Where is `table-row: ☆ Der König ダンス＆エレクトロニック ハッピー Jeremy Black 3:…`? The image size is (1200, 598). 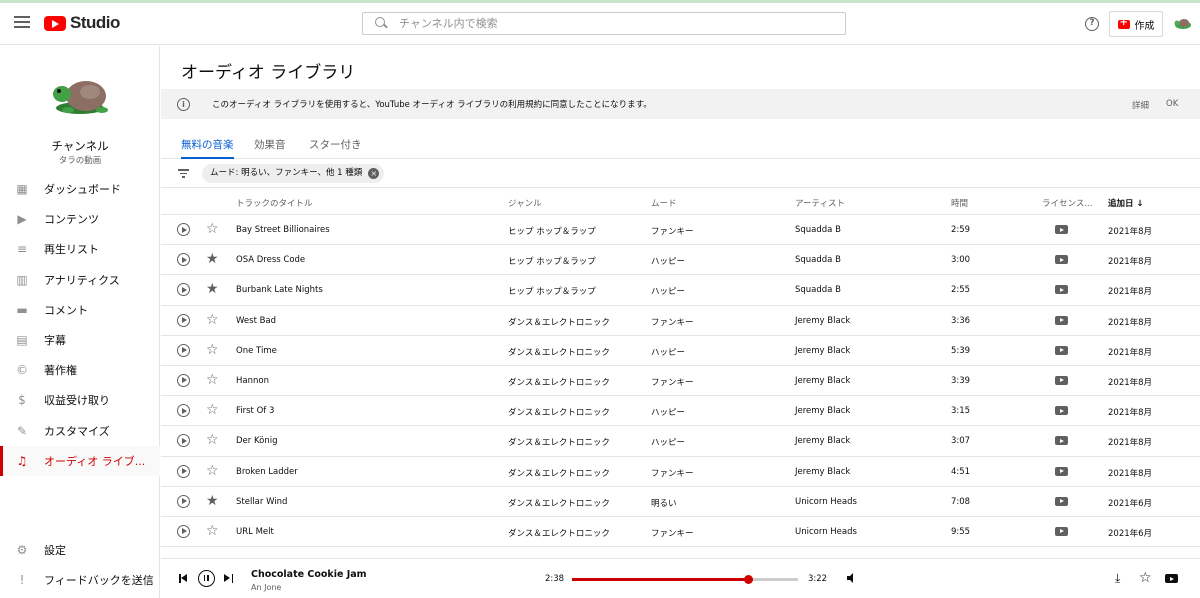 table-row: ☆ Der König ダンス＆エレクトロニック ハッピー Jeremy Black 3:… is located at coordinates (680, 441).